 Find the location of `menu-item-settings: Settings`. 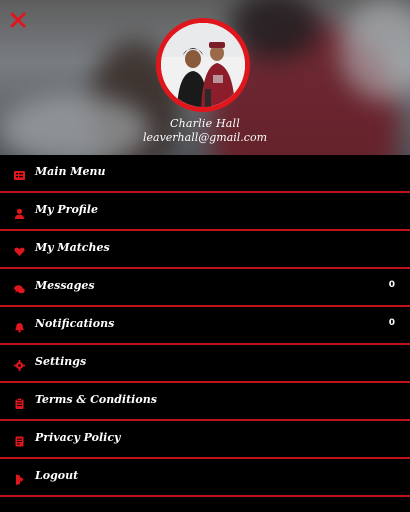

menu-item-settings: Settings is located at coordinates (205, 364).